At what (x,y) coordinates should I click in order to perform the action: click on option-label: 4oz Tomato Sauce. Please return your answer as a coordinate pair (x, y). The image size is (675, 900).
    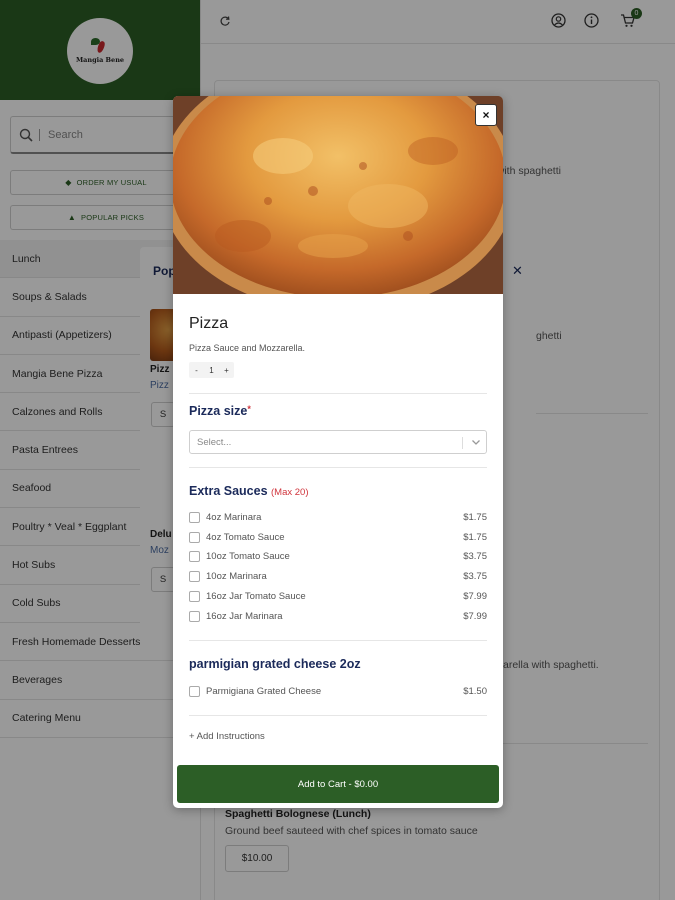
    Looking at the image, I should click on (245, 537).